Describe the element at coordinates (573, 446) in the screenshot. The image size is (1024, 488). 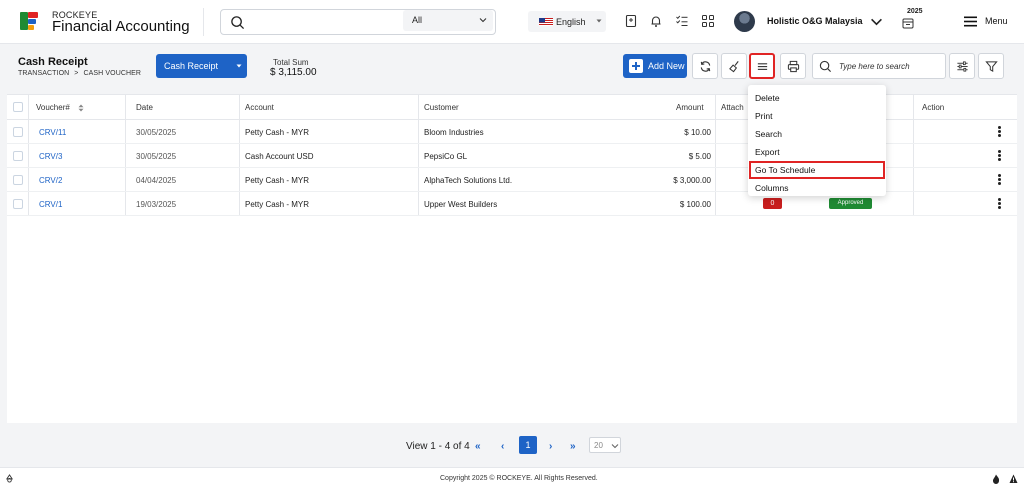
I see `last-page-icon: »` at that location.